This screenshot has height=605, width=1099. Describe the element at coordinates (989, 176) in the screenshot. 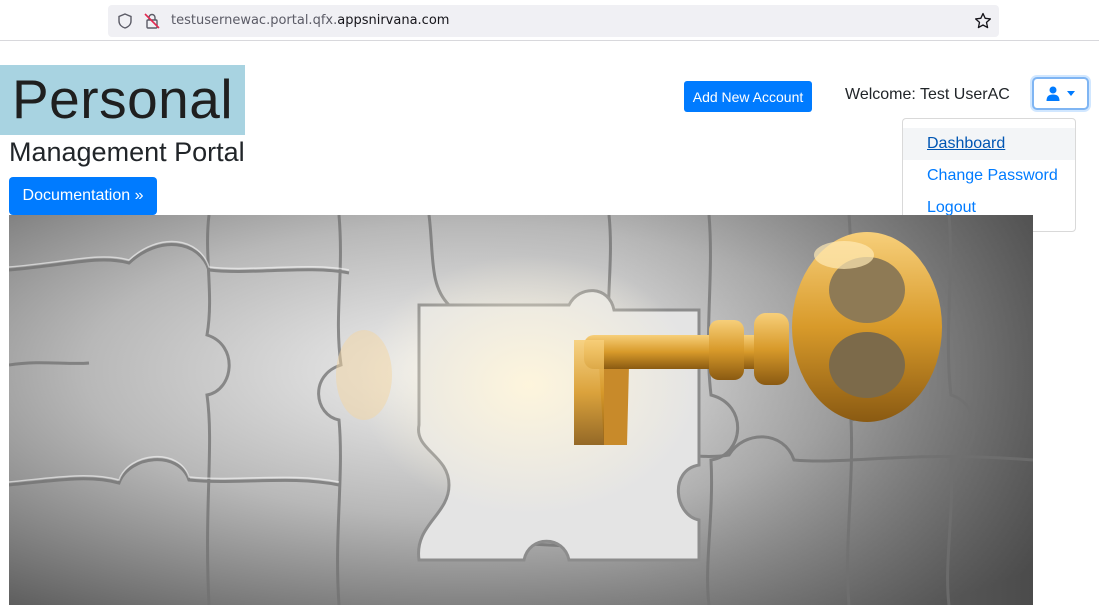

I see `dropdown-item-change-password: Change Password` at that location.